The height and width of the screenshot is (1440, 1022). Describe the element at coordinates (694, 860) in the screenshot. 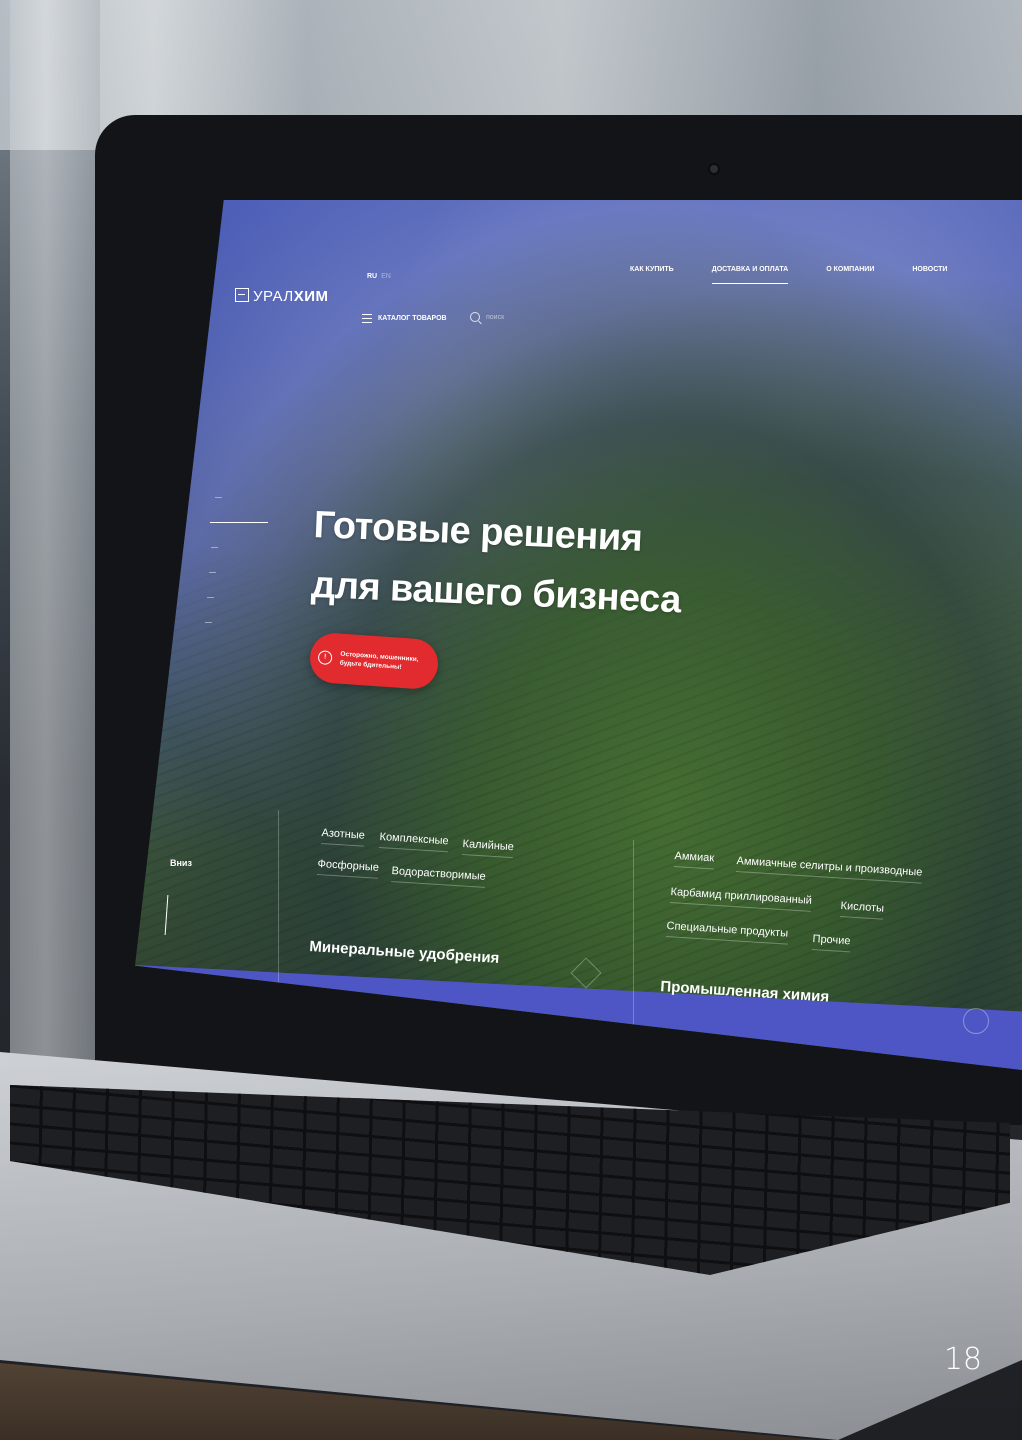

I see `tag-ammonia: Аммиак` at that location.